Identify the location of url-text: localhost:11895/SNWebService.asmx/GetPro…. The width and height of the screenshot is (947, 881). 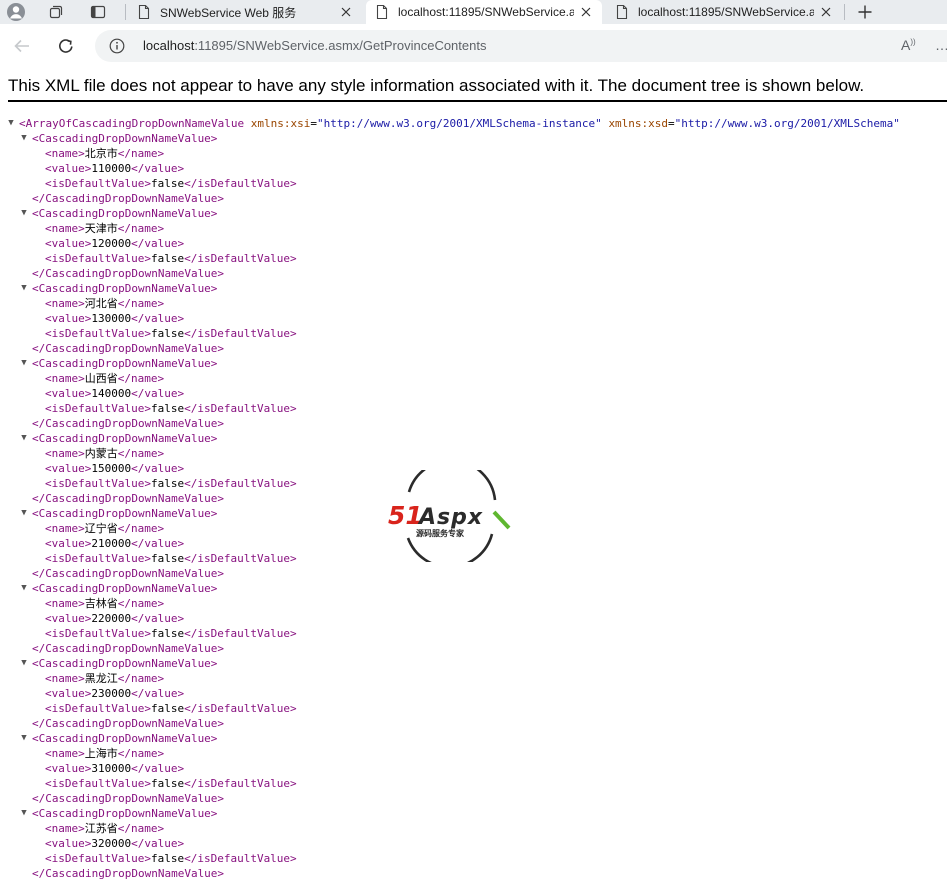
(314, 45).